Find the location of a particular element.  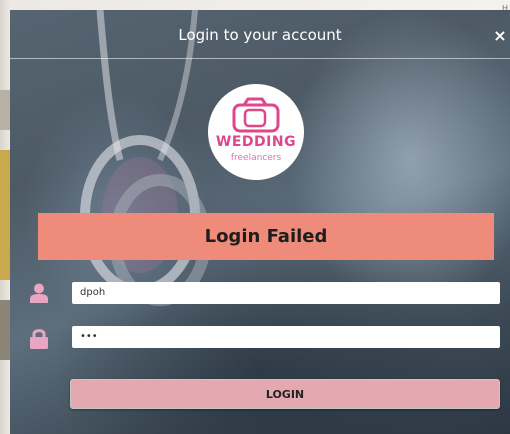

camera-logo-icon is located at coordinates (256, 115).